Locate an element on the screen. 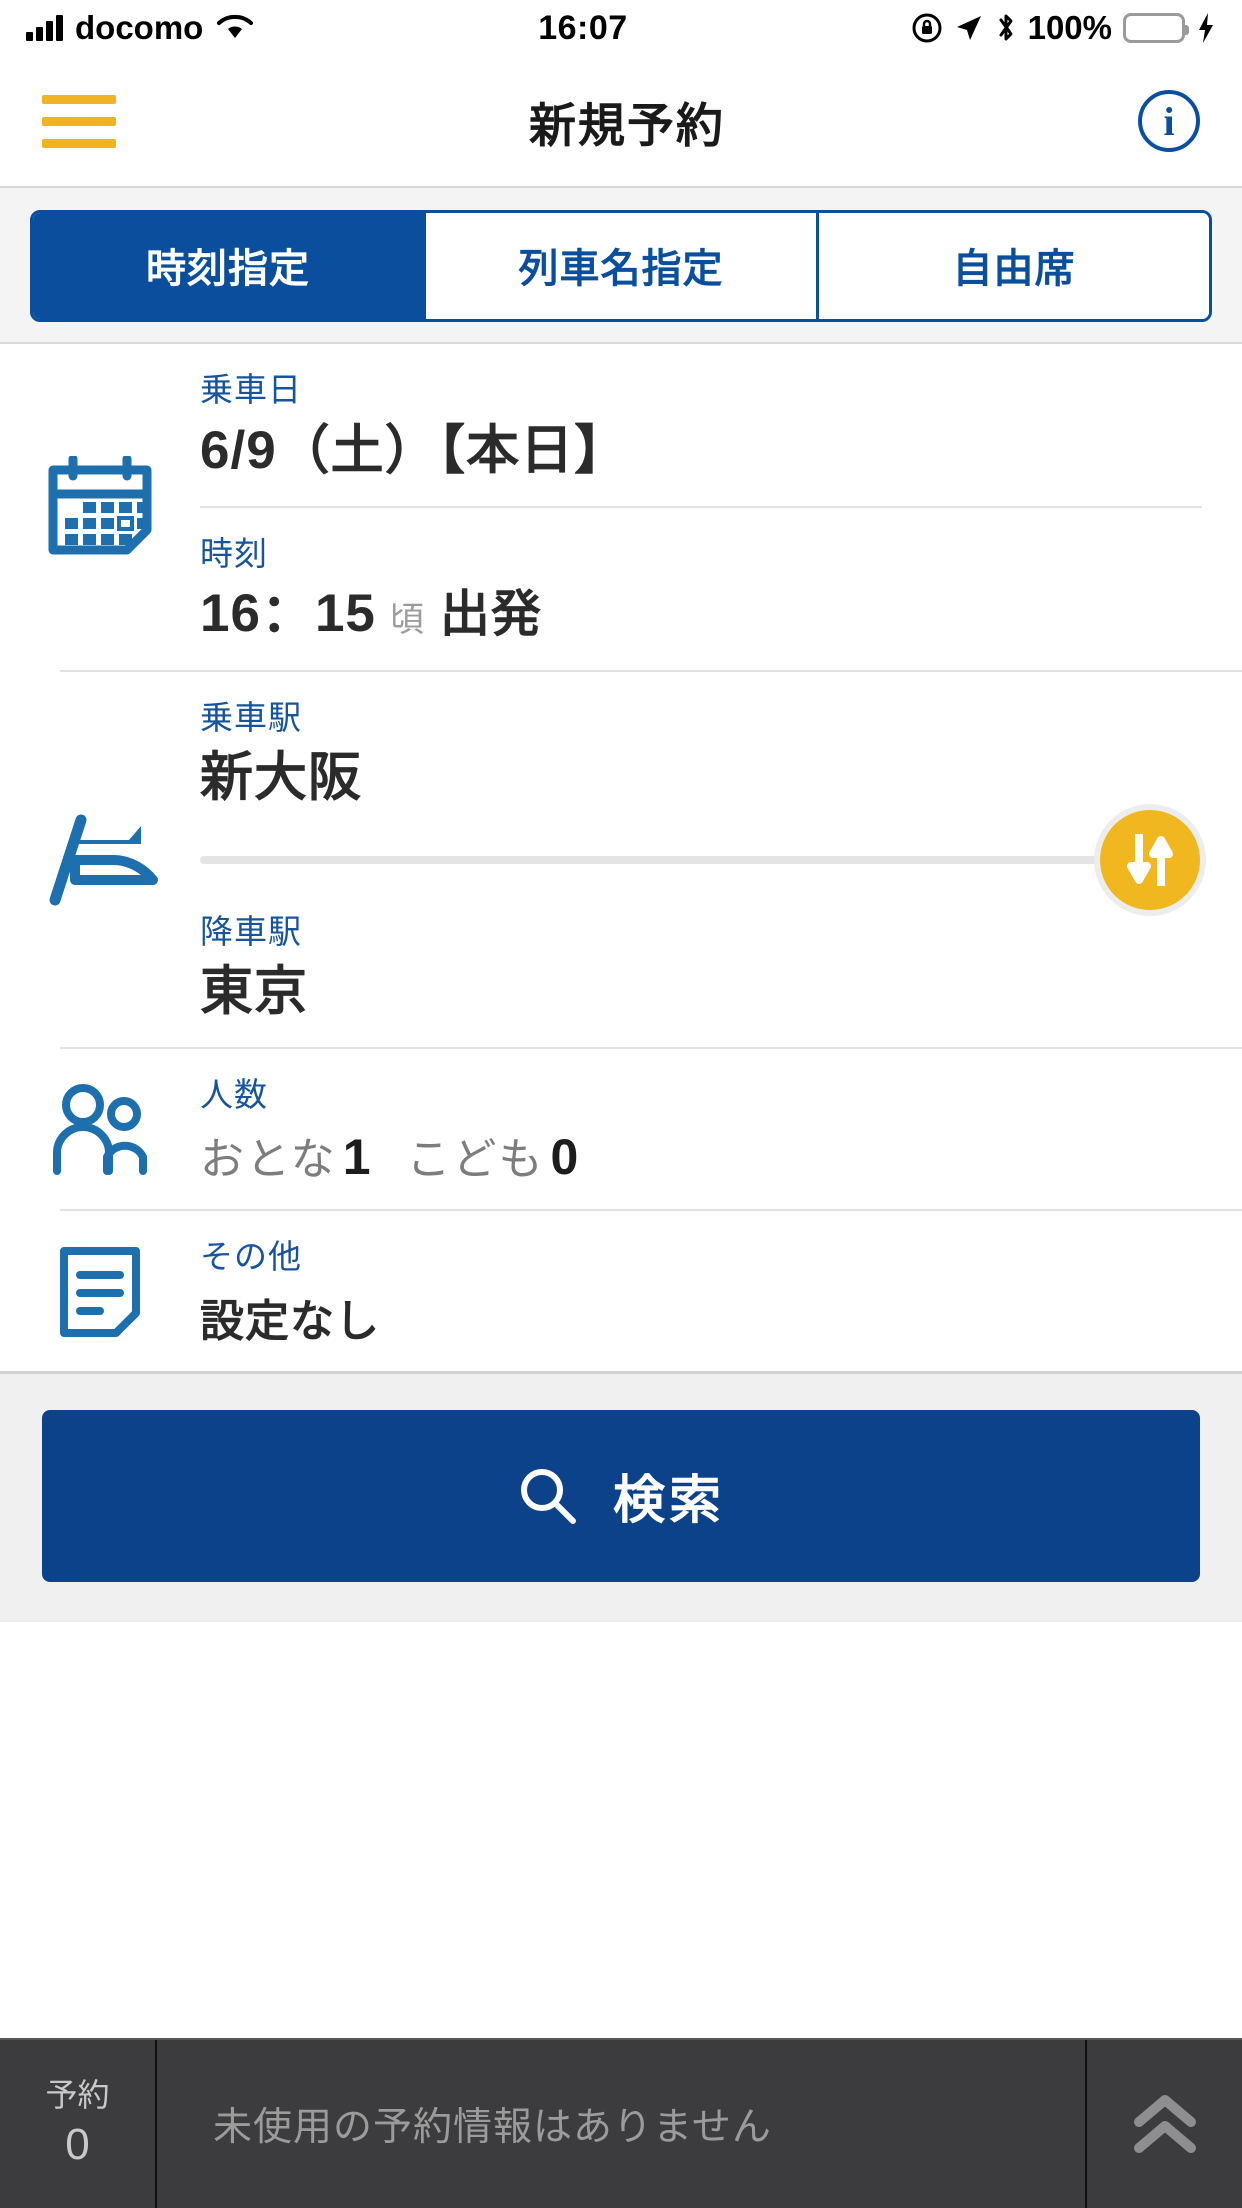  battery-percent-label: 100% is located at coordinates (1069, 27).